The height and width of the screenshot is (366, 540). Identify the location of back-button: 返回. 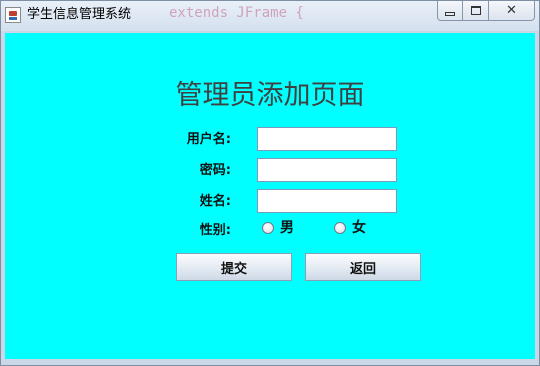
(363, 267).